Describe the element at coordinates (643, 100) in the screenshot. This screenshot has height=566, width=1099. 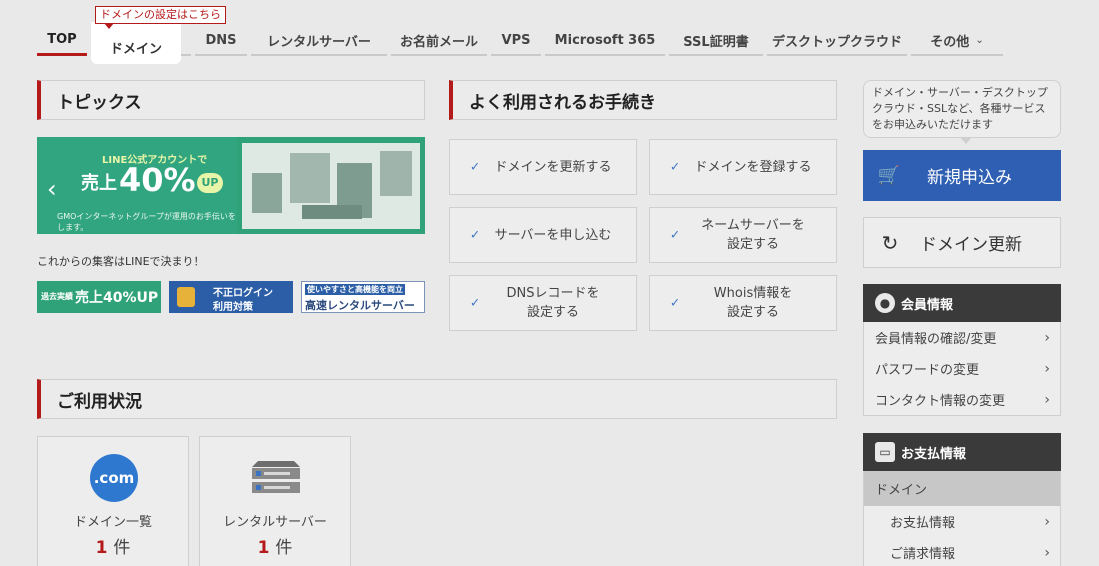
I see `section-heading-procedures: よく利用されるお手続き` at that location.